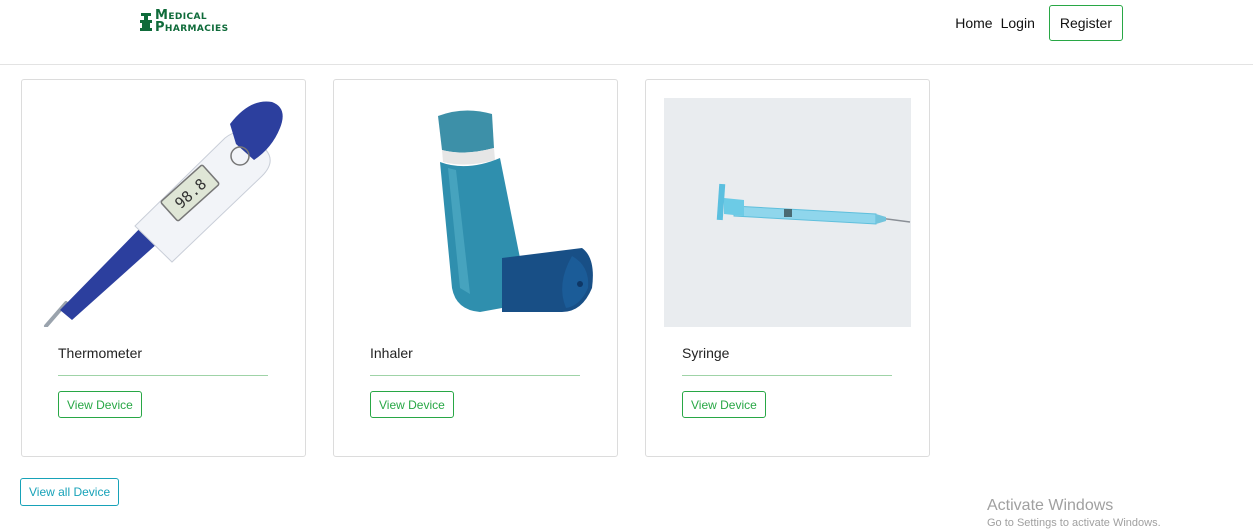  What do you see at coordinates (70, 492) in the screenshot?
I see `view-all-devices-button: View all Device` at bounding box center [70, 492].